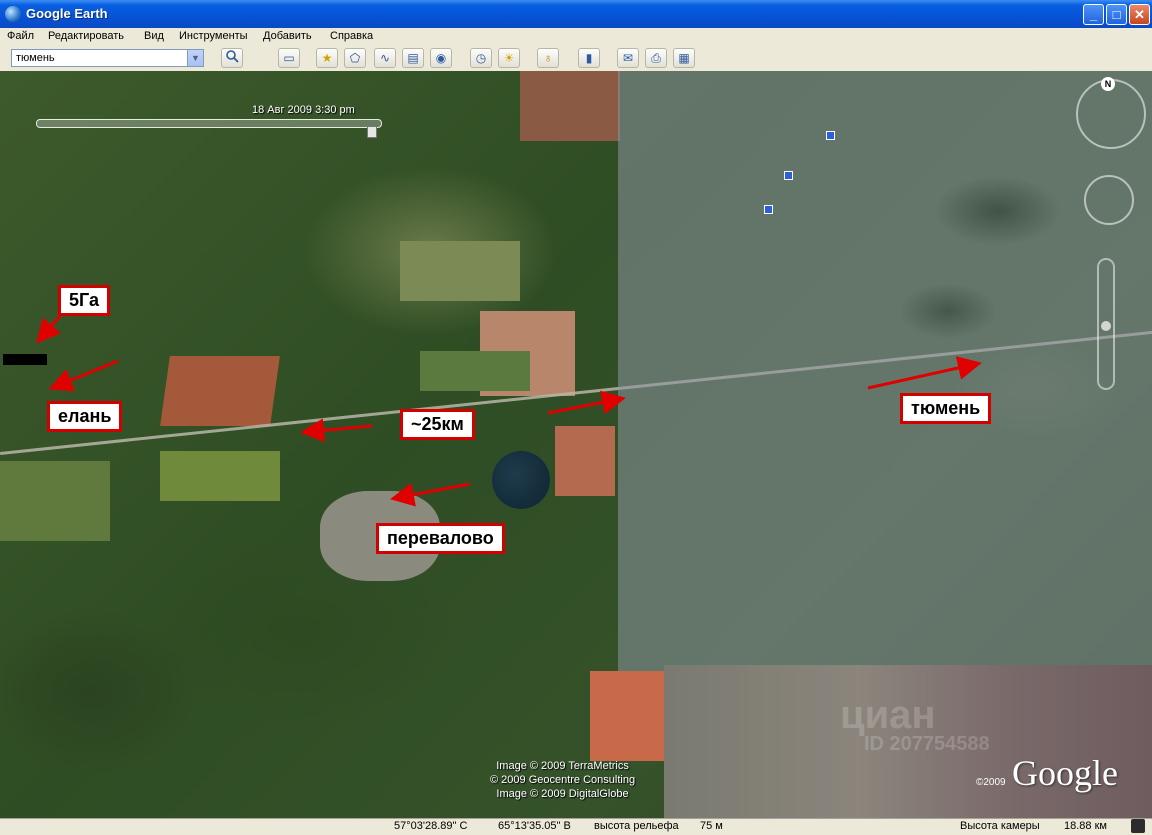  What do you see at coordinates (437, 424) in the screenshot?
I see `label-distance: ~25км` at bounding box center [437, 424].